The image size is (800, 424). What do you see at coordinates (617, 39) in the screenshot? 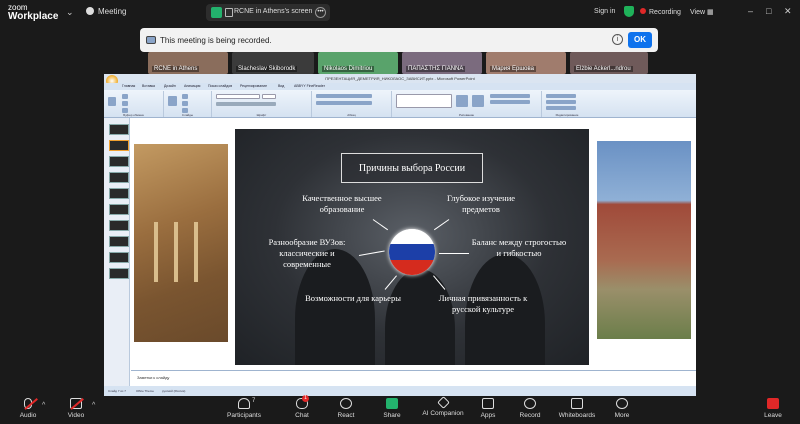
I see `info-icon: i` at bounding box center [617, 39].